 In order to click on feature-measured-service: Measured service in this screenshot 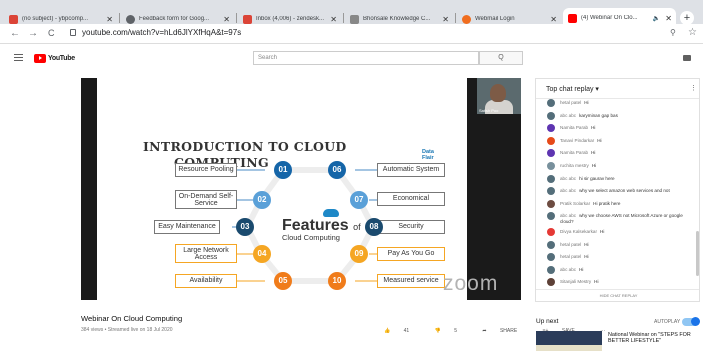, I will do `click(411, 281)`.